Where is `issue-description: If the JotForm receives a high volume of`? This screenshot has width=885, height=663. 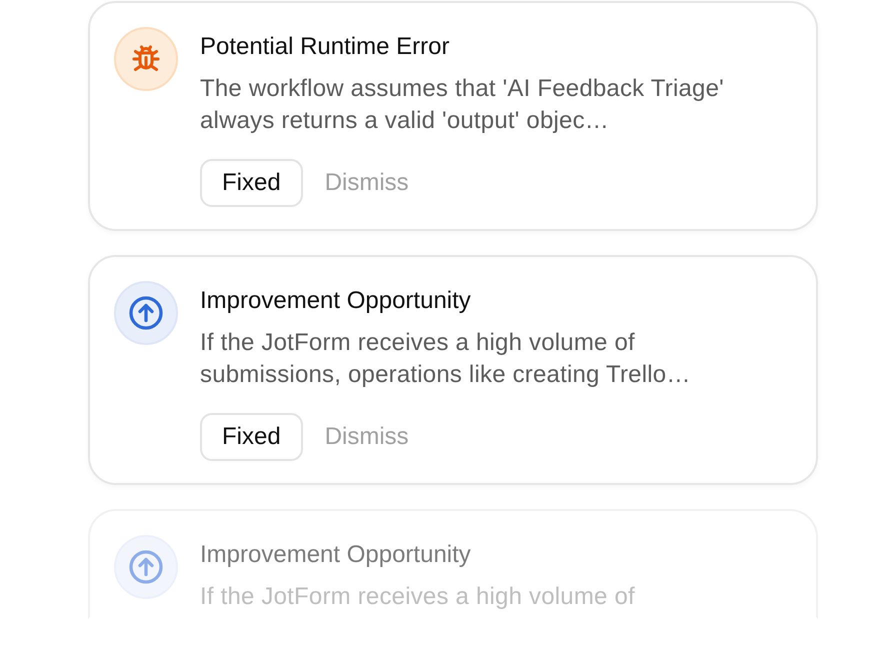 issue-description: If the JotForm receives a high volume of is located at coordinates (418, 597).